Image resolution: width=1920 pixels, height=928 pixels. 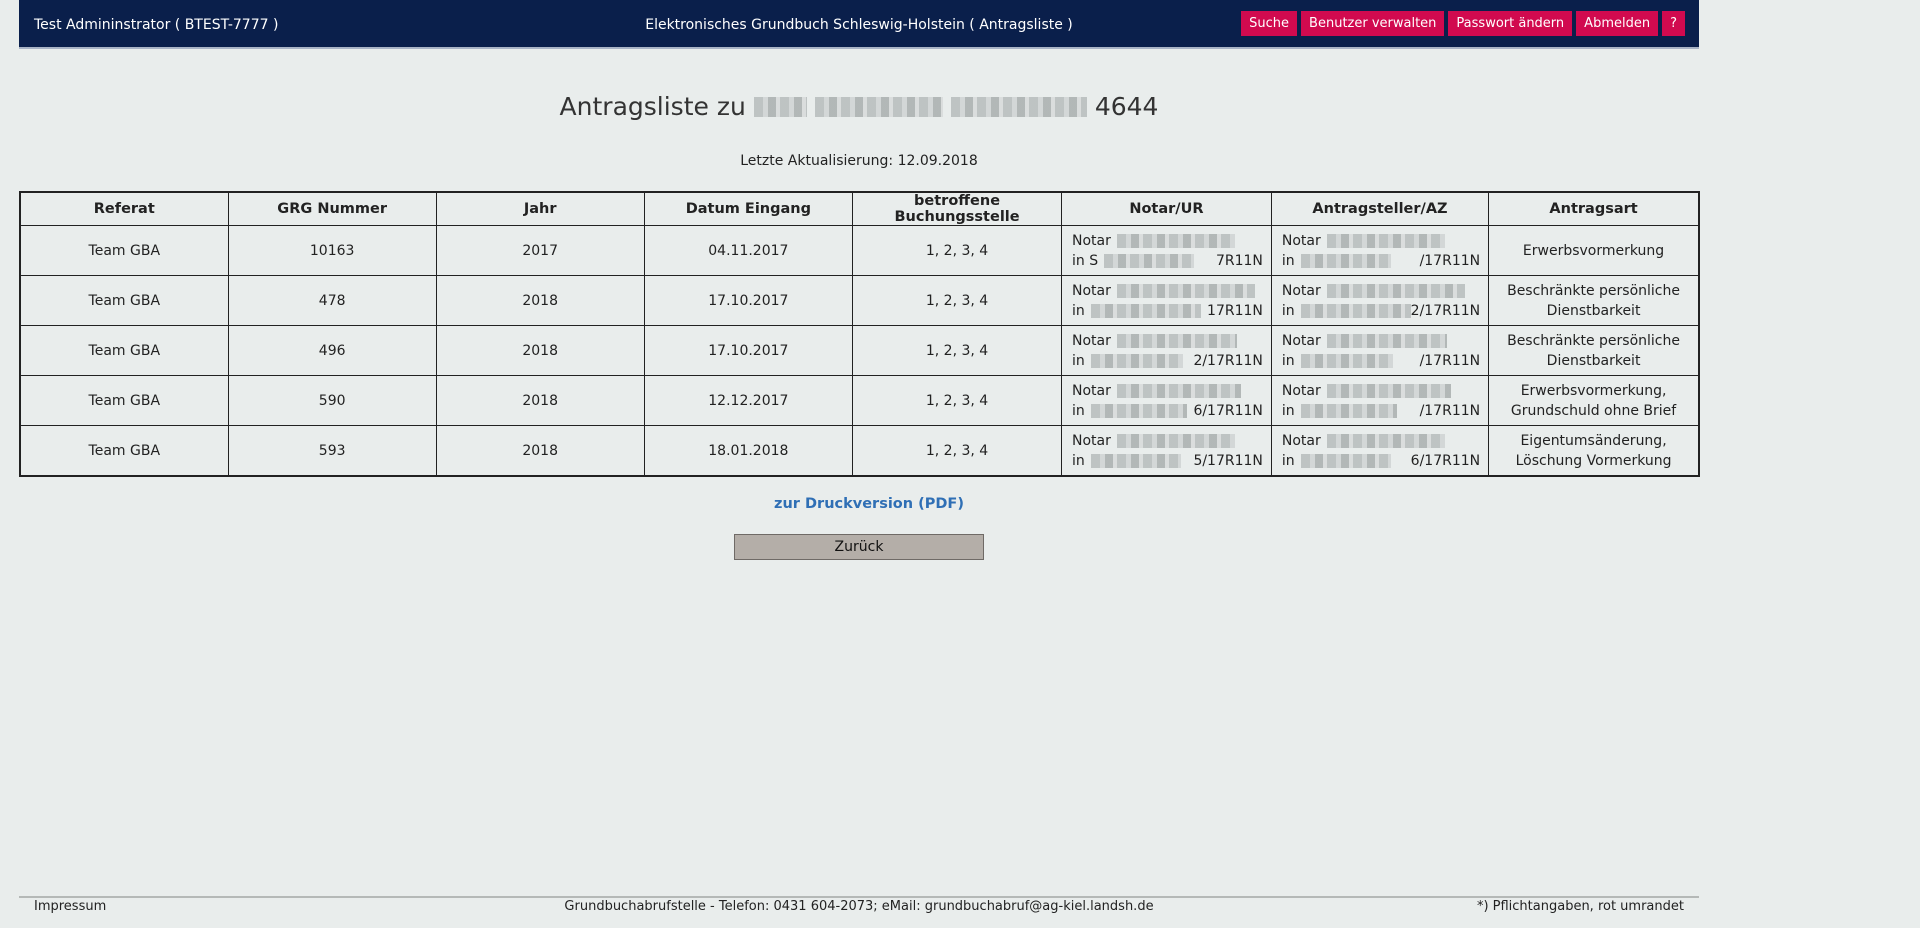 What do you see at coordinates (1673, 23) in the screenshot?
I see `help-button: ?` at bounding box center [1673, 23].